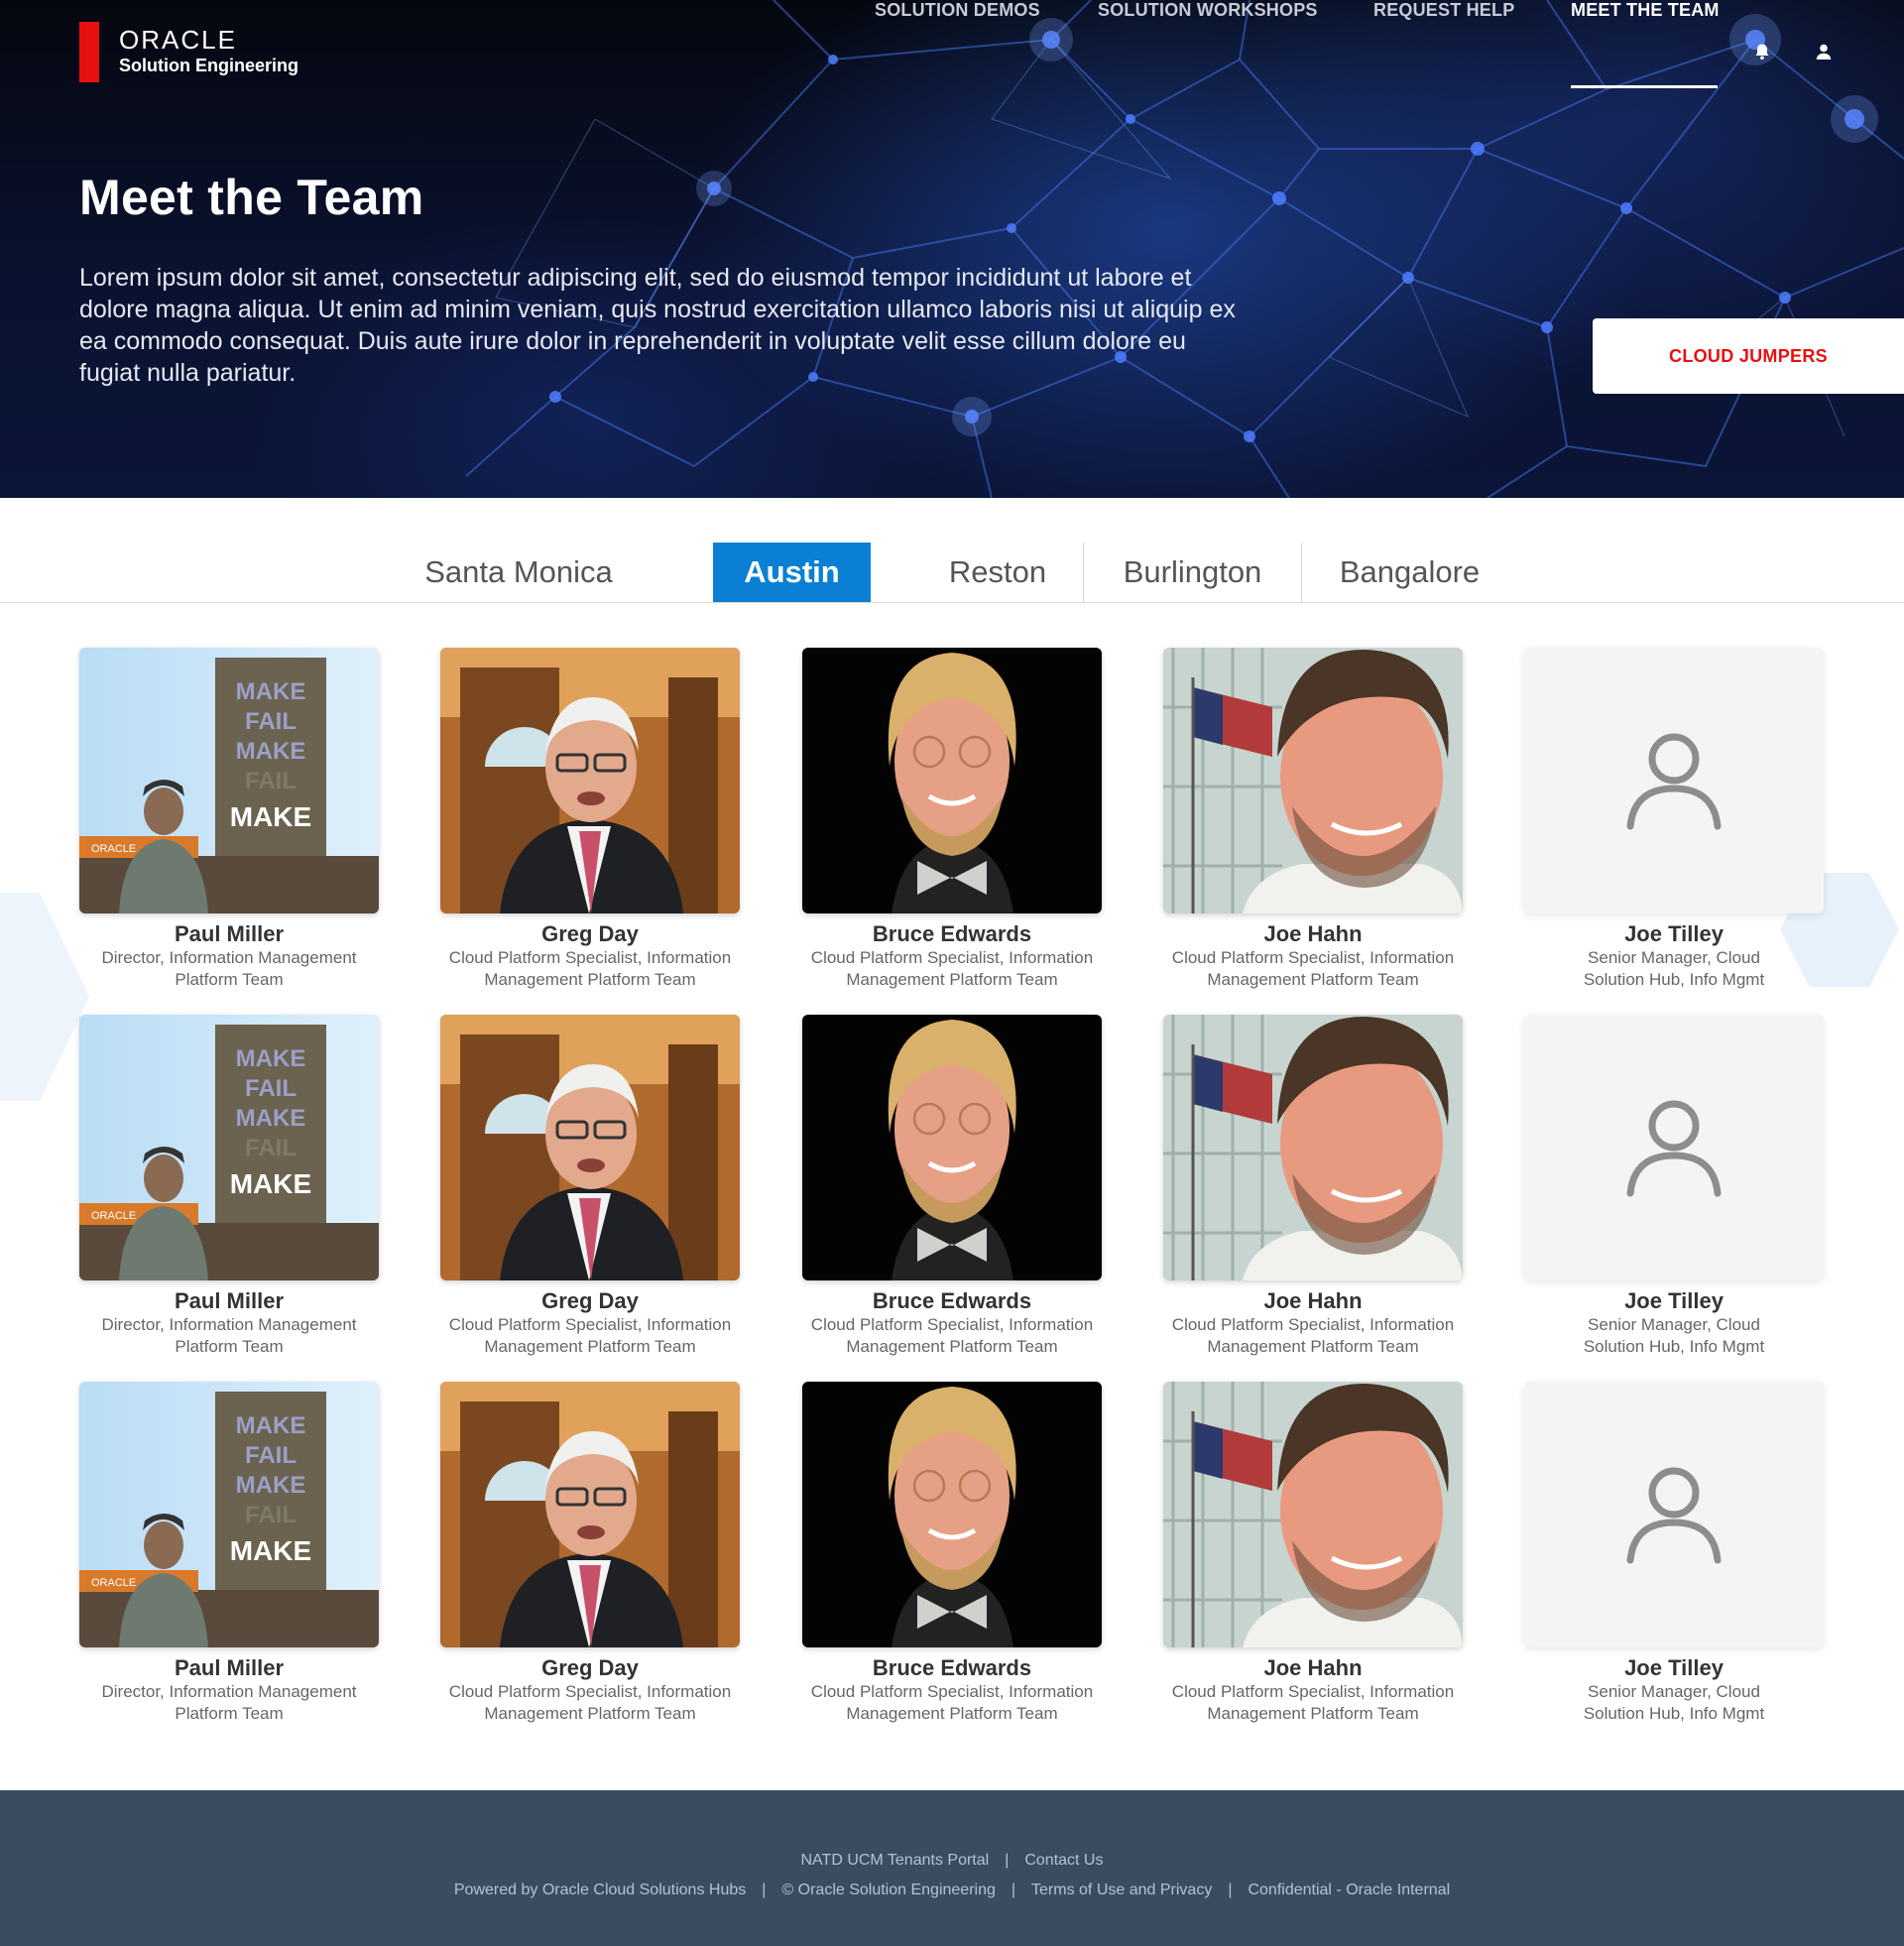  Describe the element at coordinates (188, 52) in the screenshot. I see `oracle-logo: ORACLE Solution Engineering` at that location.